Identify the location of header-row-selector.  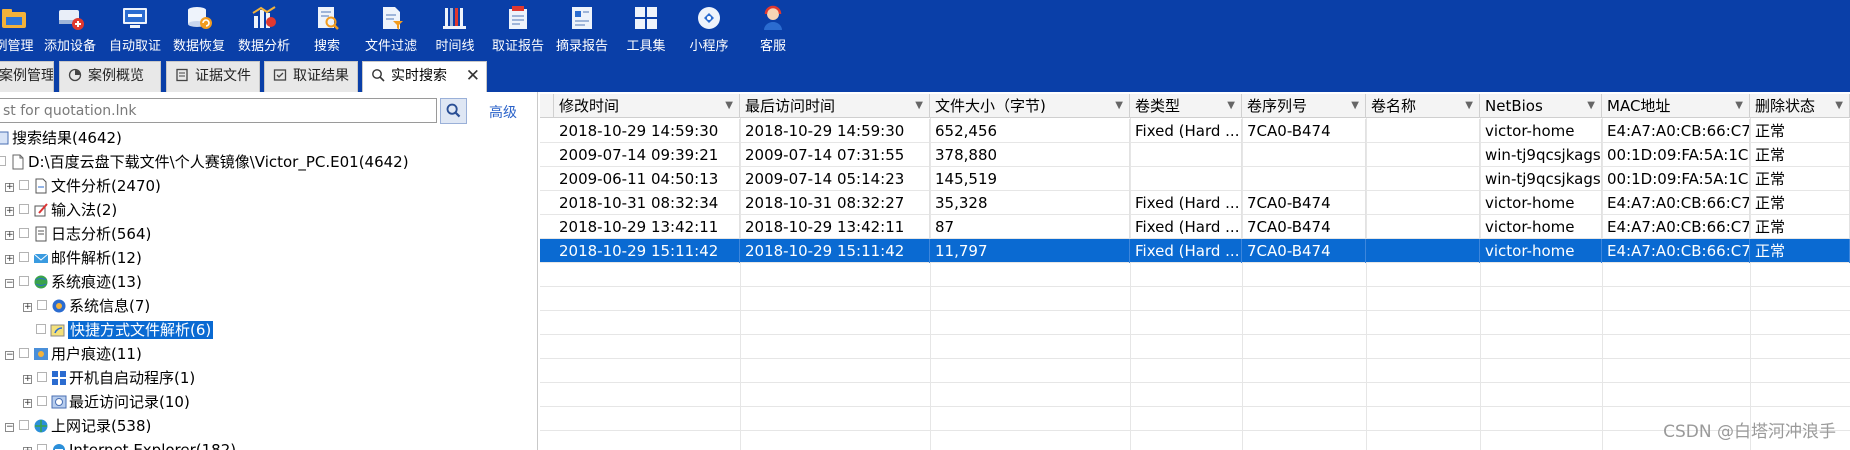
(547, 106).